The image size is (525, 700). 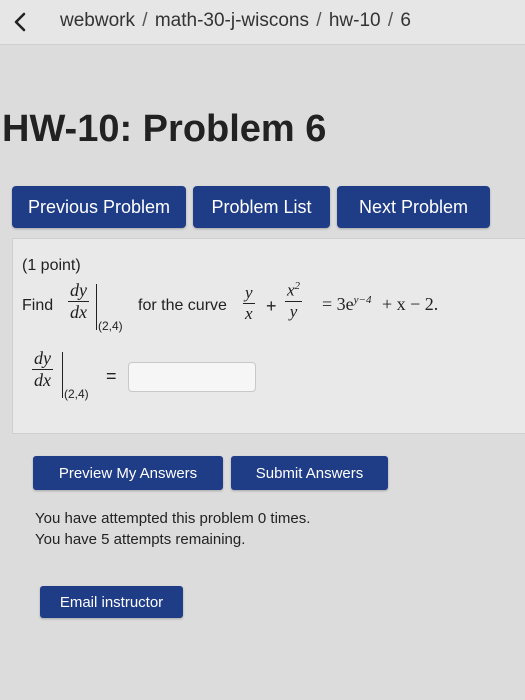 I want to click on submit-answers-button: Submit Answers, so click(x=309, y=473).